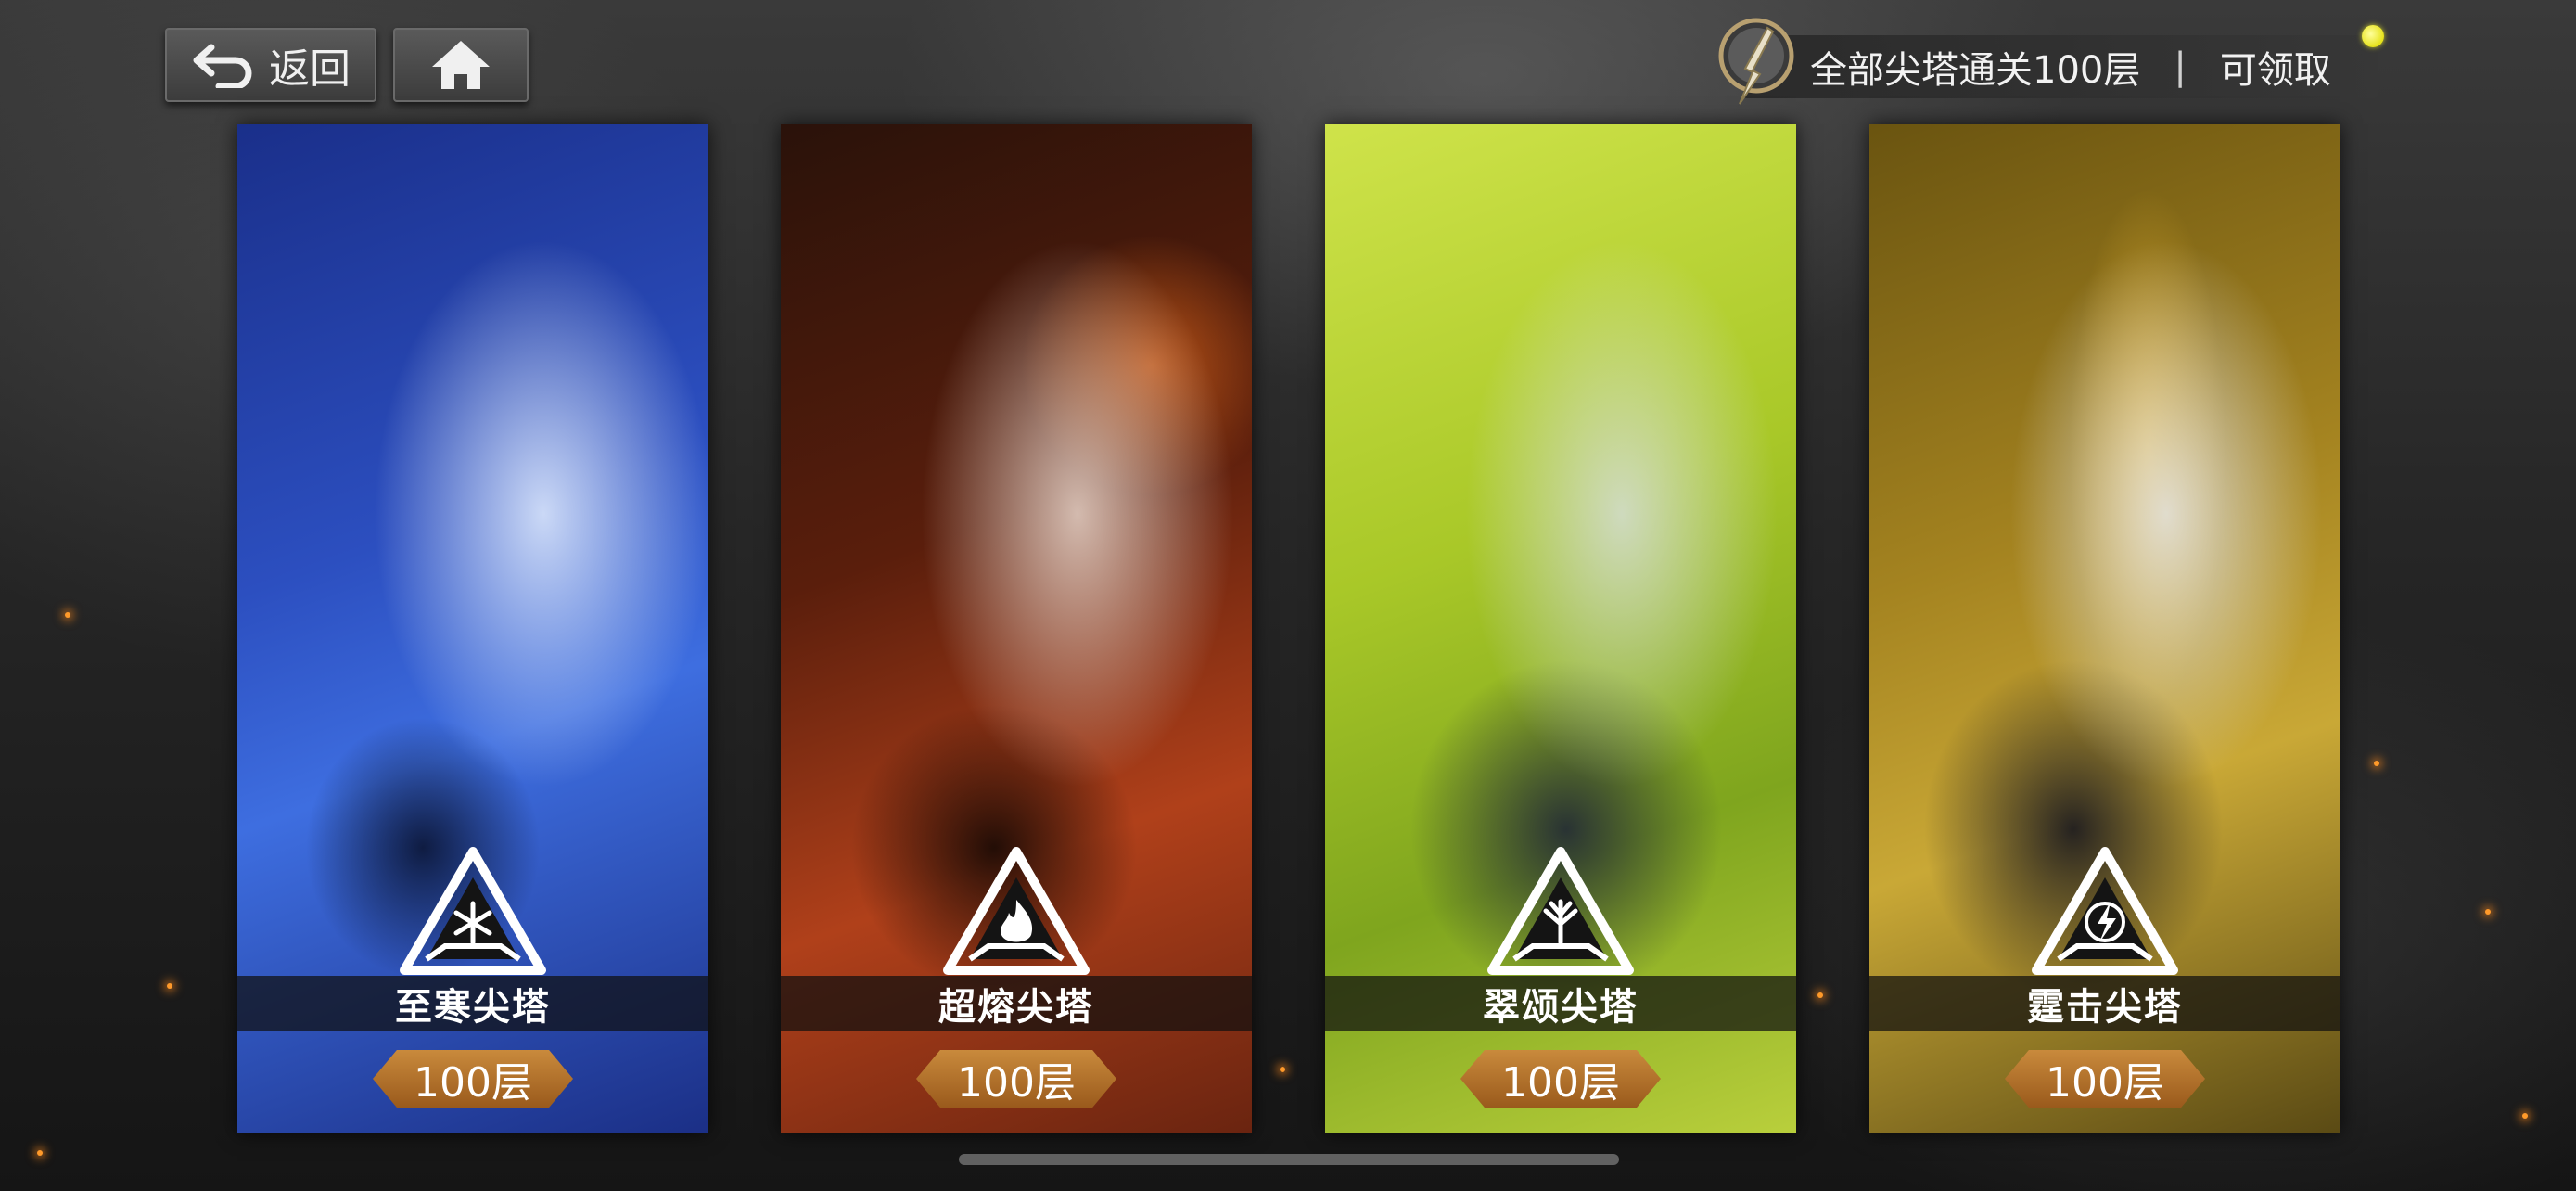 The height and width of the screenshot is (1191, 2576). What do you see at coordinates (473, 911) in the screenshot?
I see `snowflake-icon` at bounding box center [473, 911].